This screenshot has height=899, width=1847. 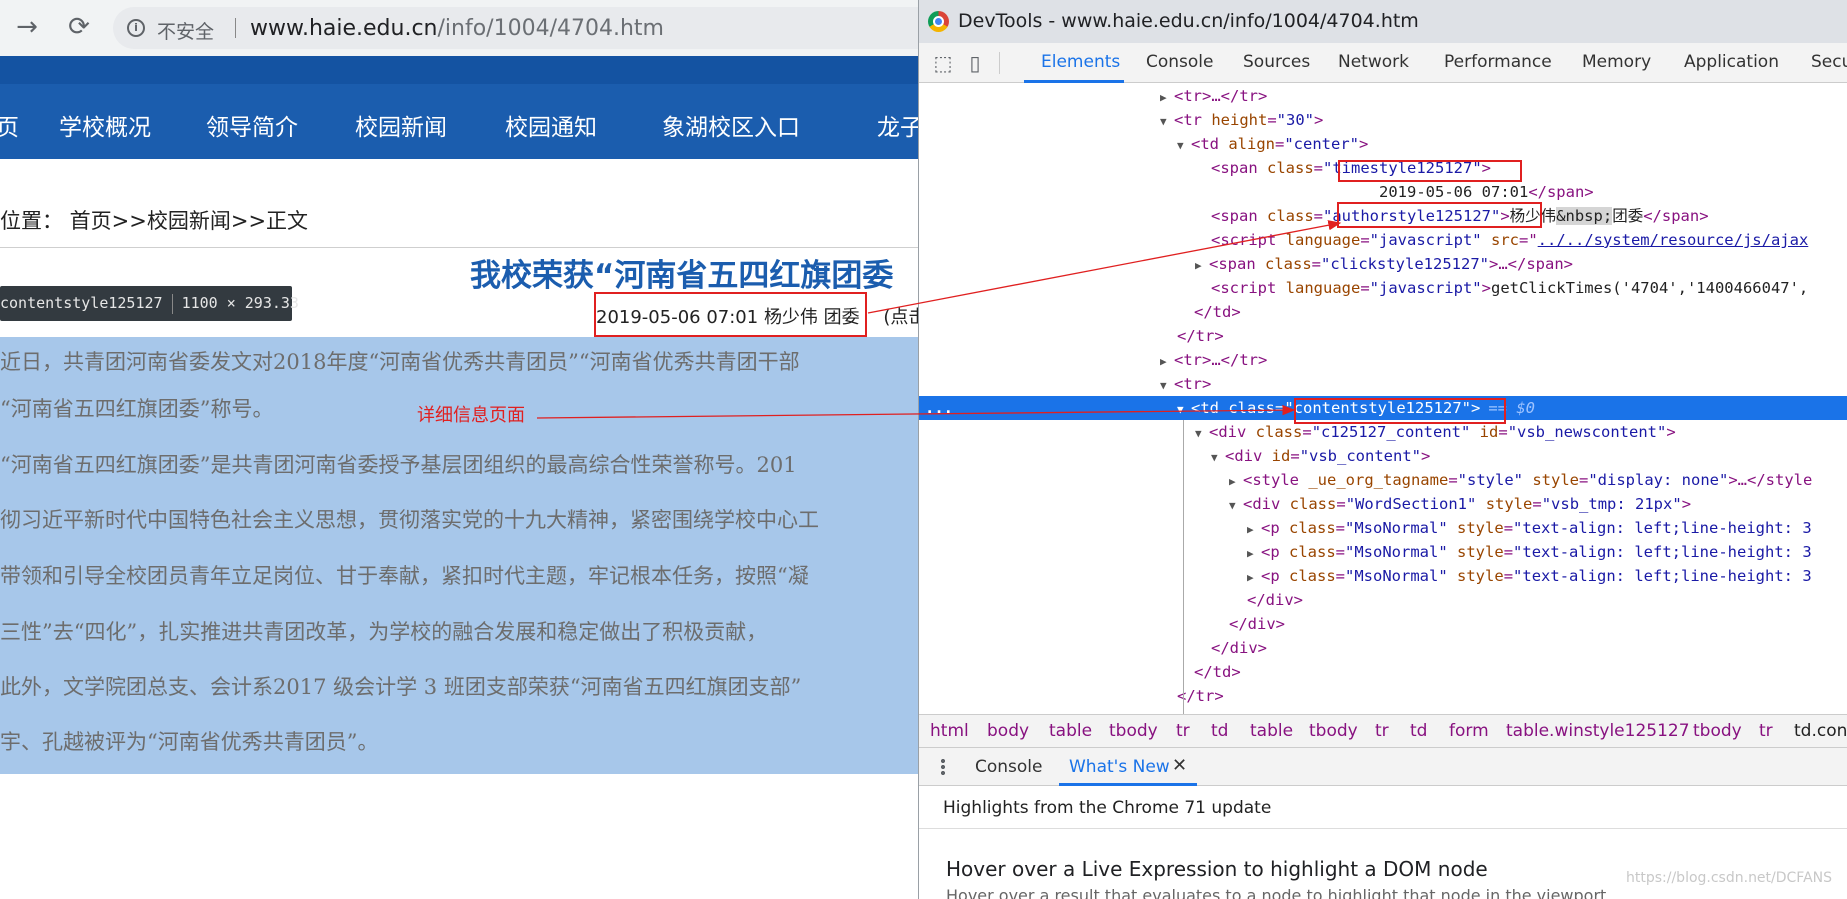 I want to click on info-icon: i, so click(x=136, y=28).